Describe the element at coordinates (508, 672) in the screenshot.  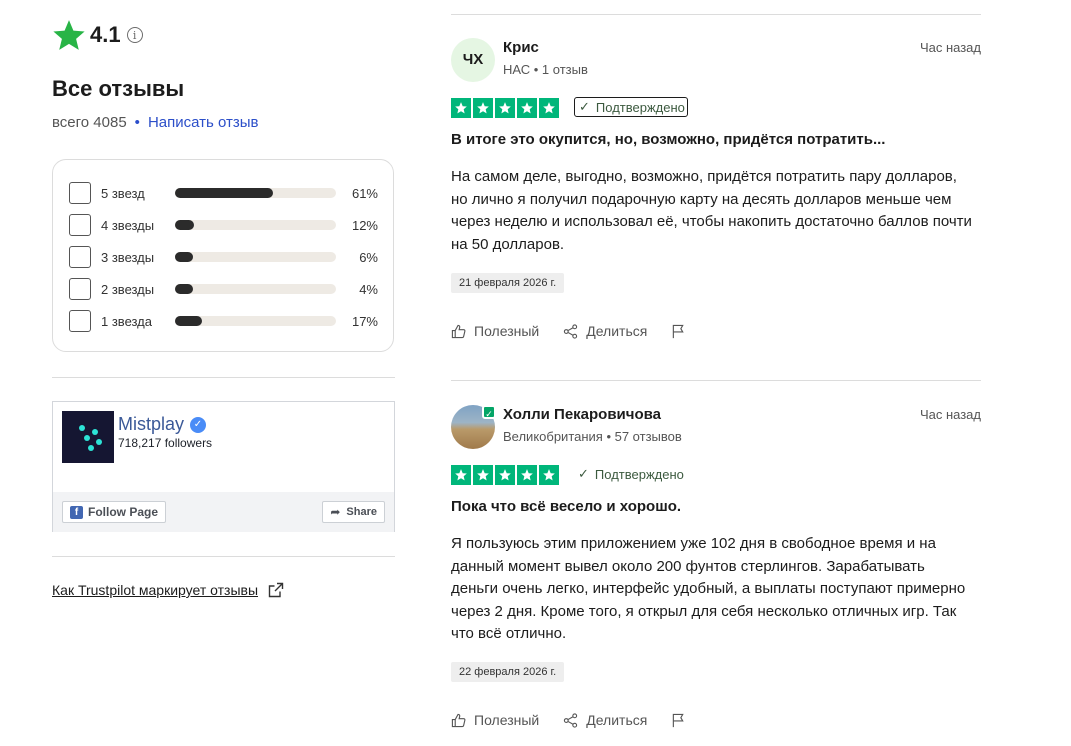
I see `review-date: 22 февраля 2026 г.` at that location.